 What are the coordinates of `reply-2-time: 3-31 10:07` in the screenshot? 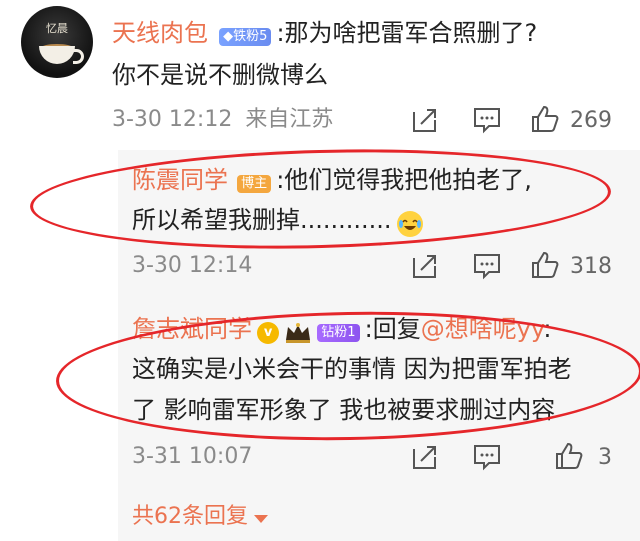 It's located at (192, 456).